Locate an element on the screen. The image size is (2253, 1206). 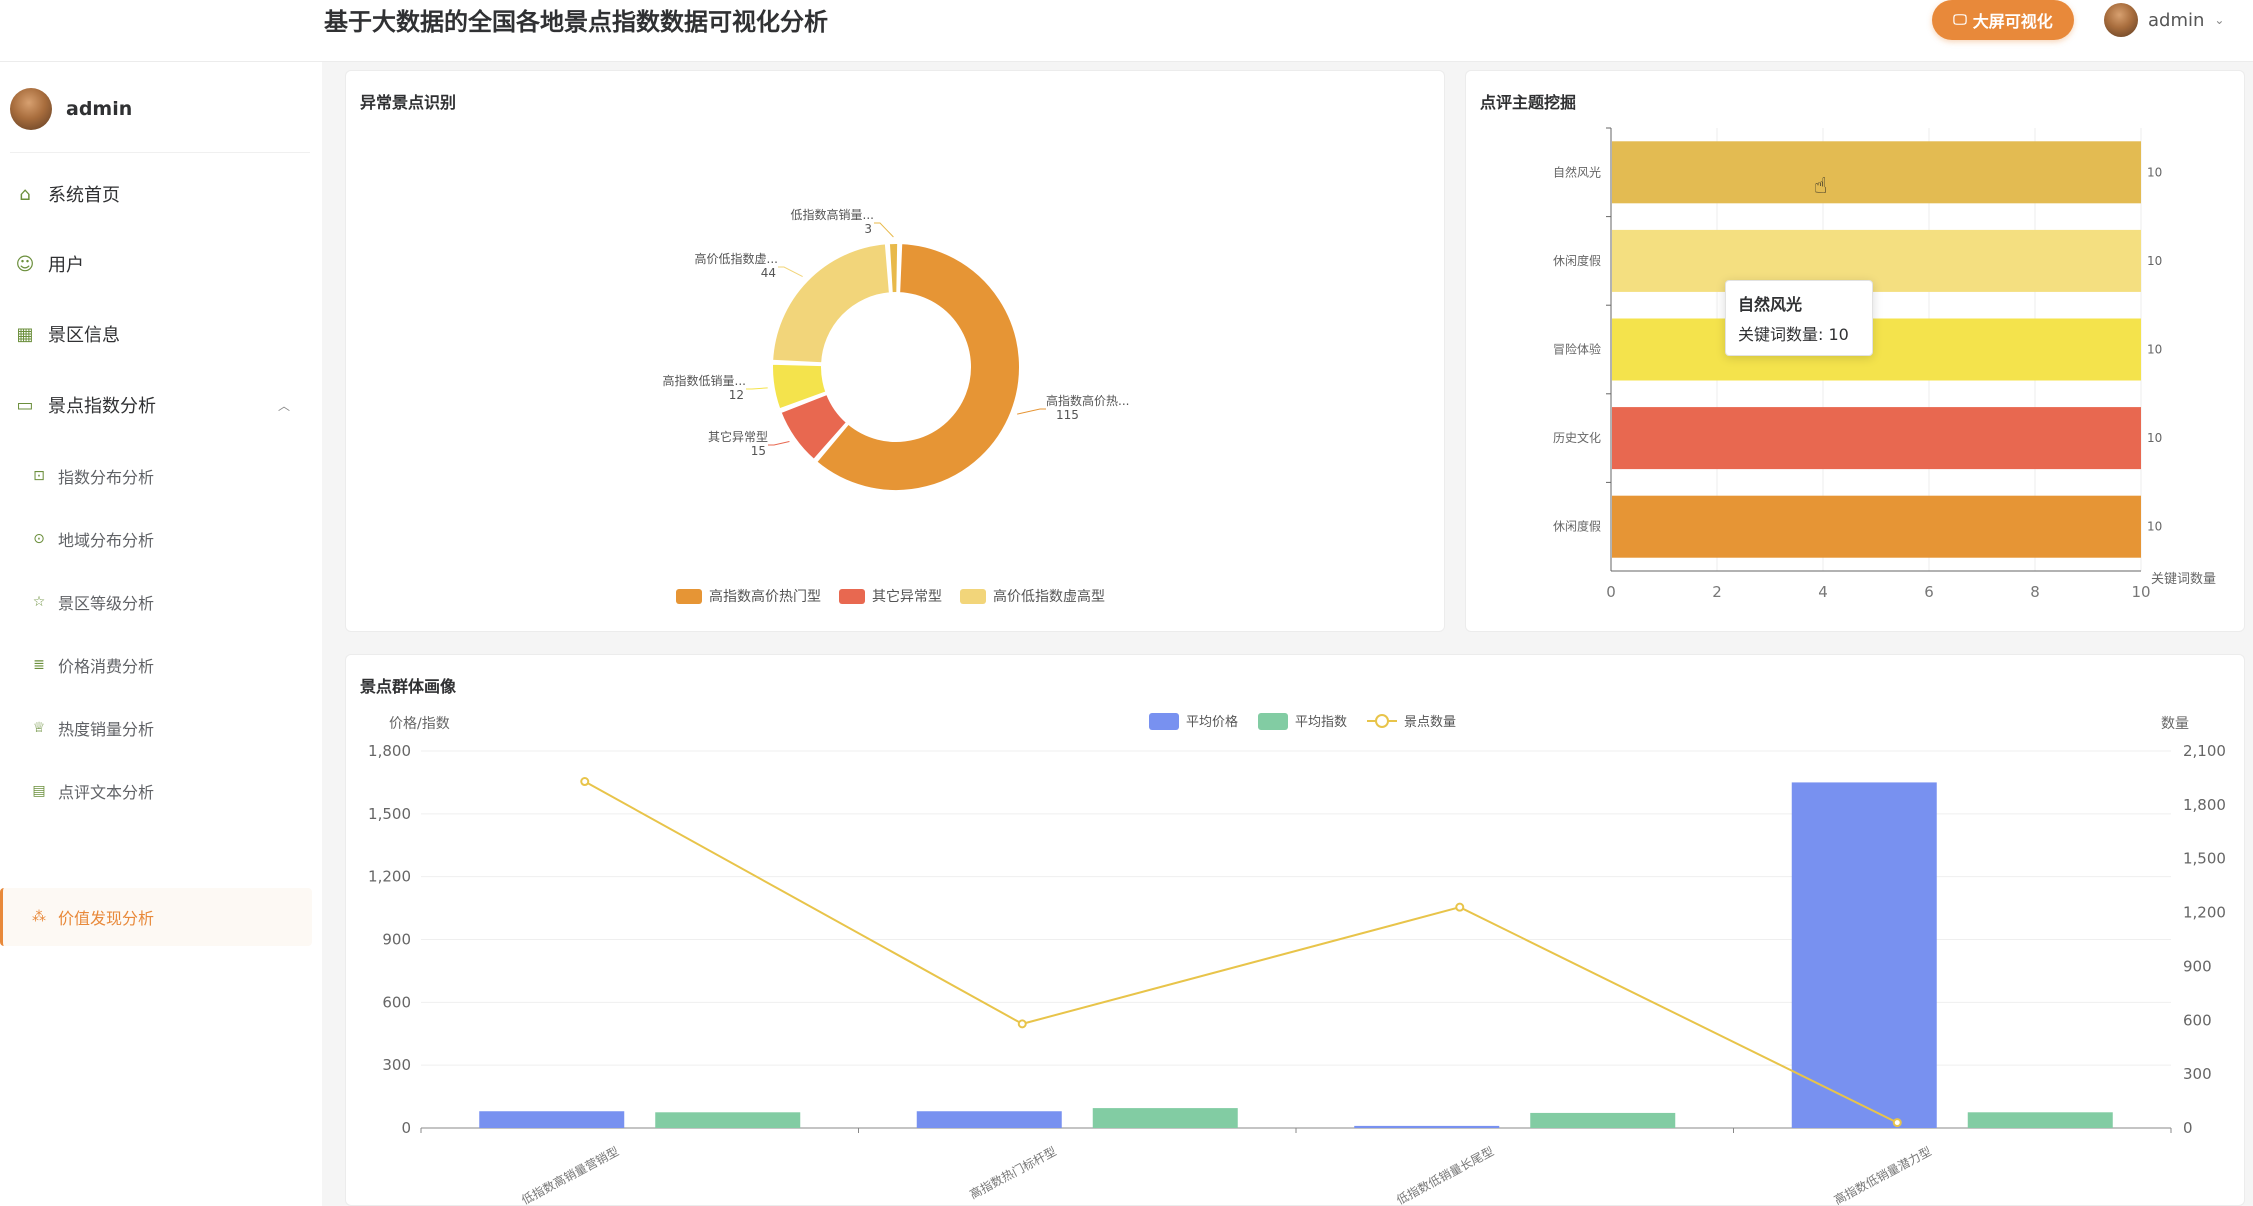
sidebar-subitem-index-distribution: ⊡ 指数分布分析 is located at coordinates (156, 476).